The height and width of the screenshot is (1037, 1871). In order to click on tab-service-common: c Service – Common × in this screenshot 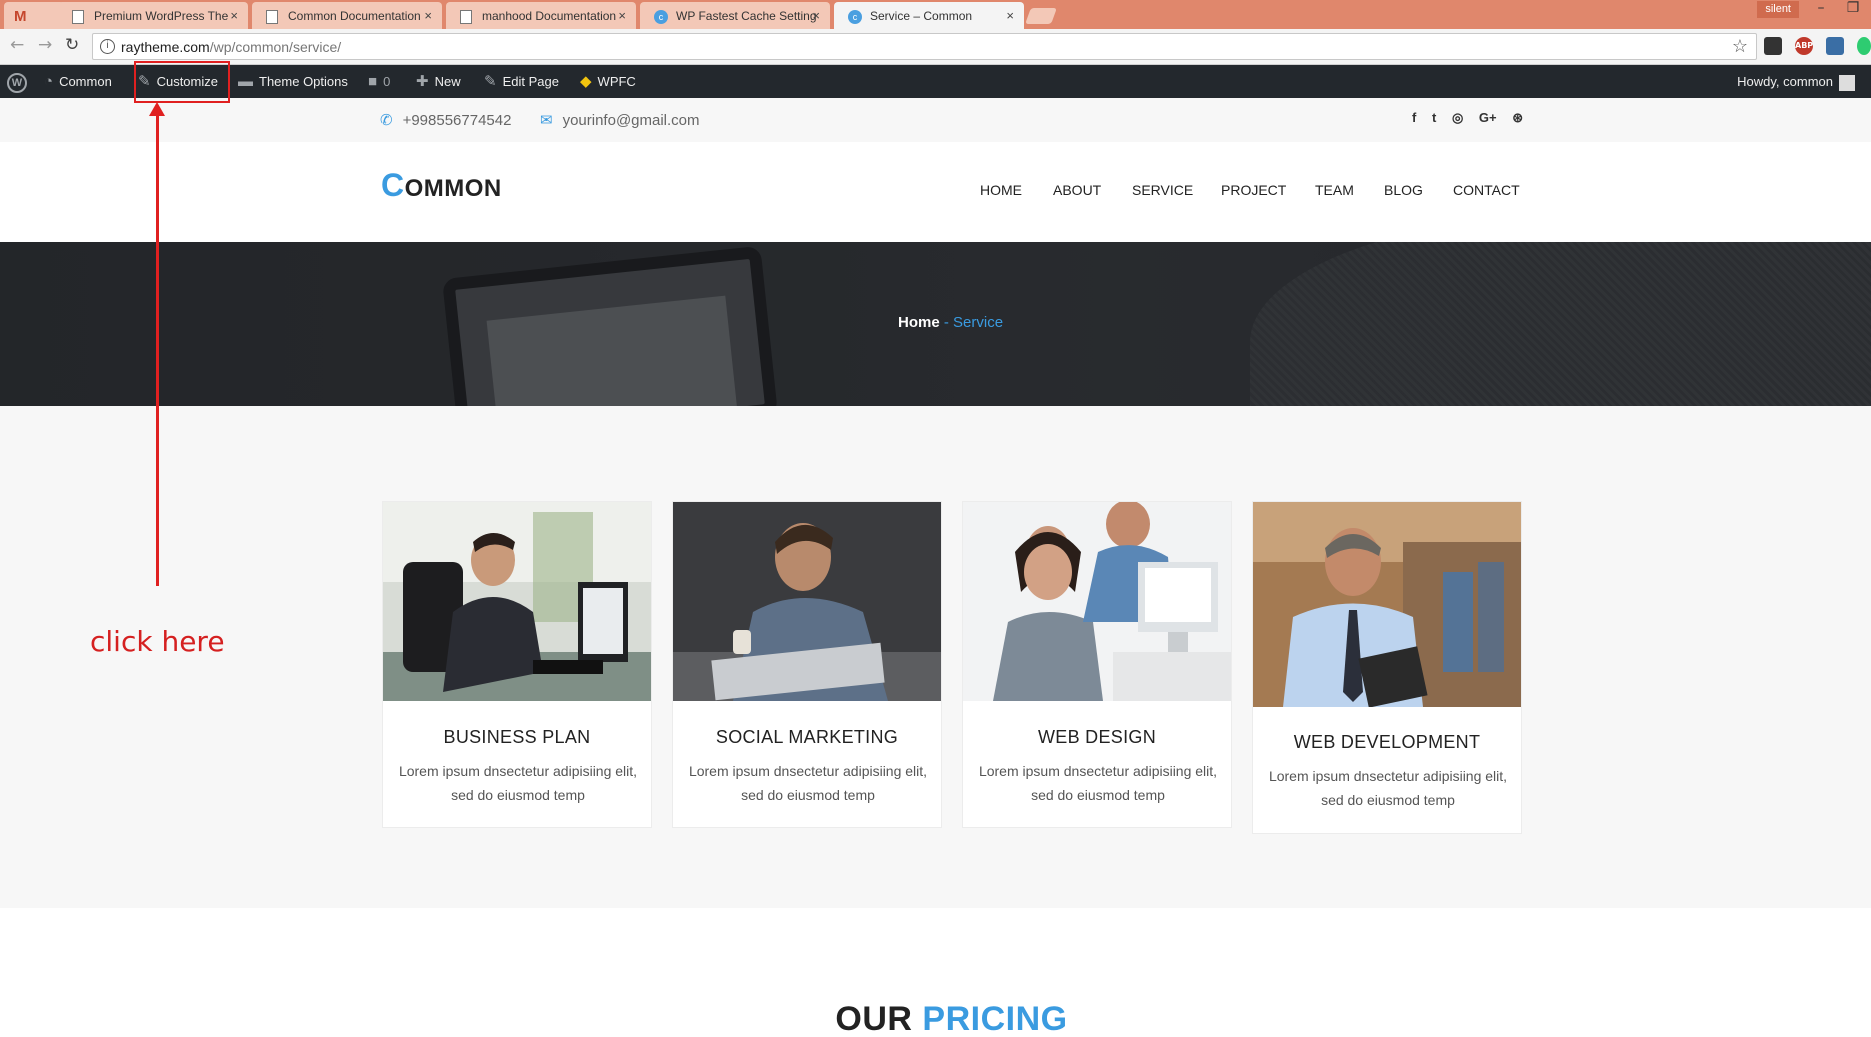, I will do `click(929, 15)`.